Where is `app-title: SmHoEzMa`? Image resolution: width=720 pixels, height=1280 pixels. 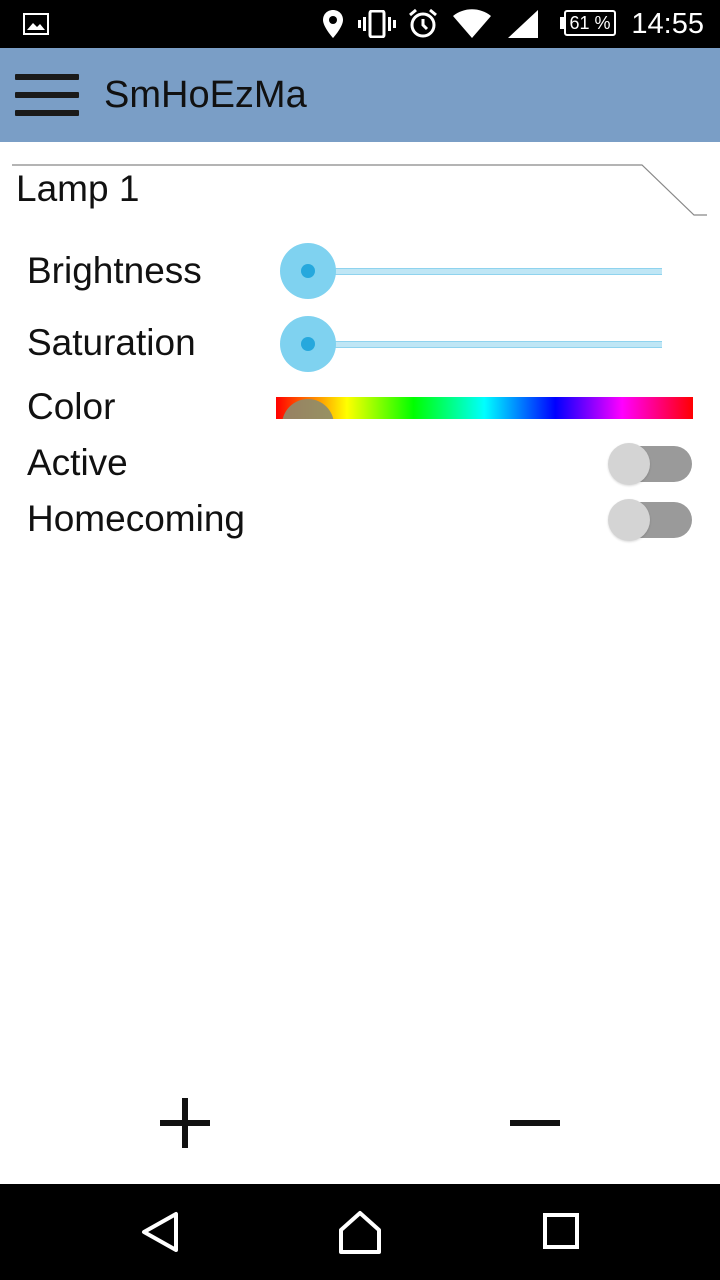
app-title: SmHoEzMa is located at coordinates (205, 95).